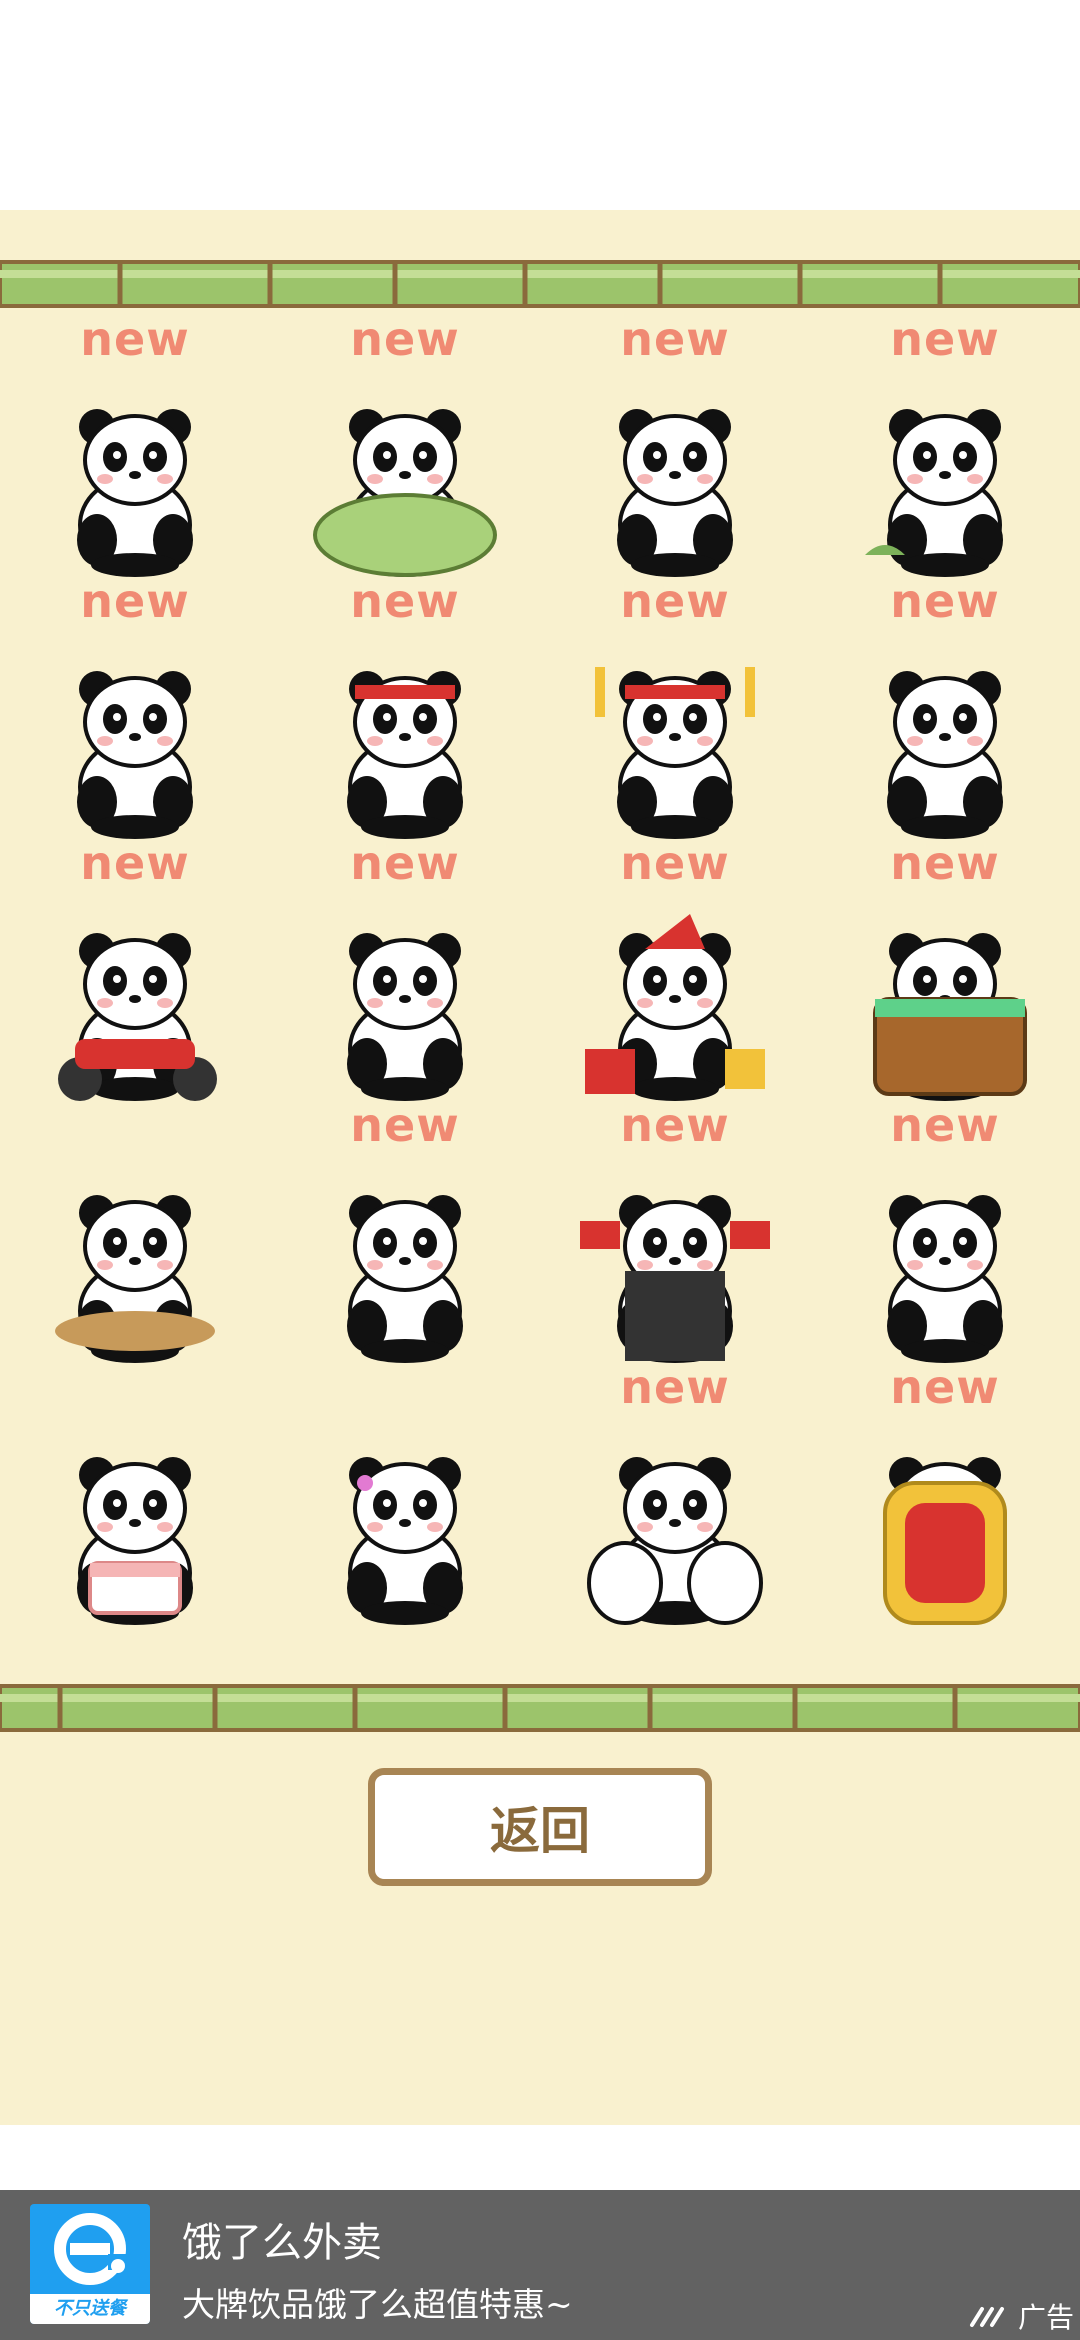 Image resolution: width=1080 pixels, height=2340 pixels. Describe the element at coordinates (405, 1525) in the screenshot. I see `hugging-pandas-sticker` at that location.